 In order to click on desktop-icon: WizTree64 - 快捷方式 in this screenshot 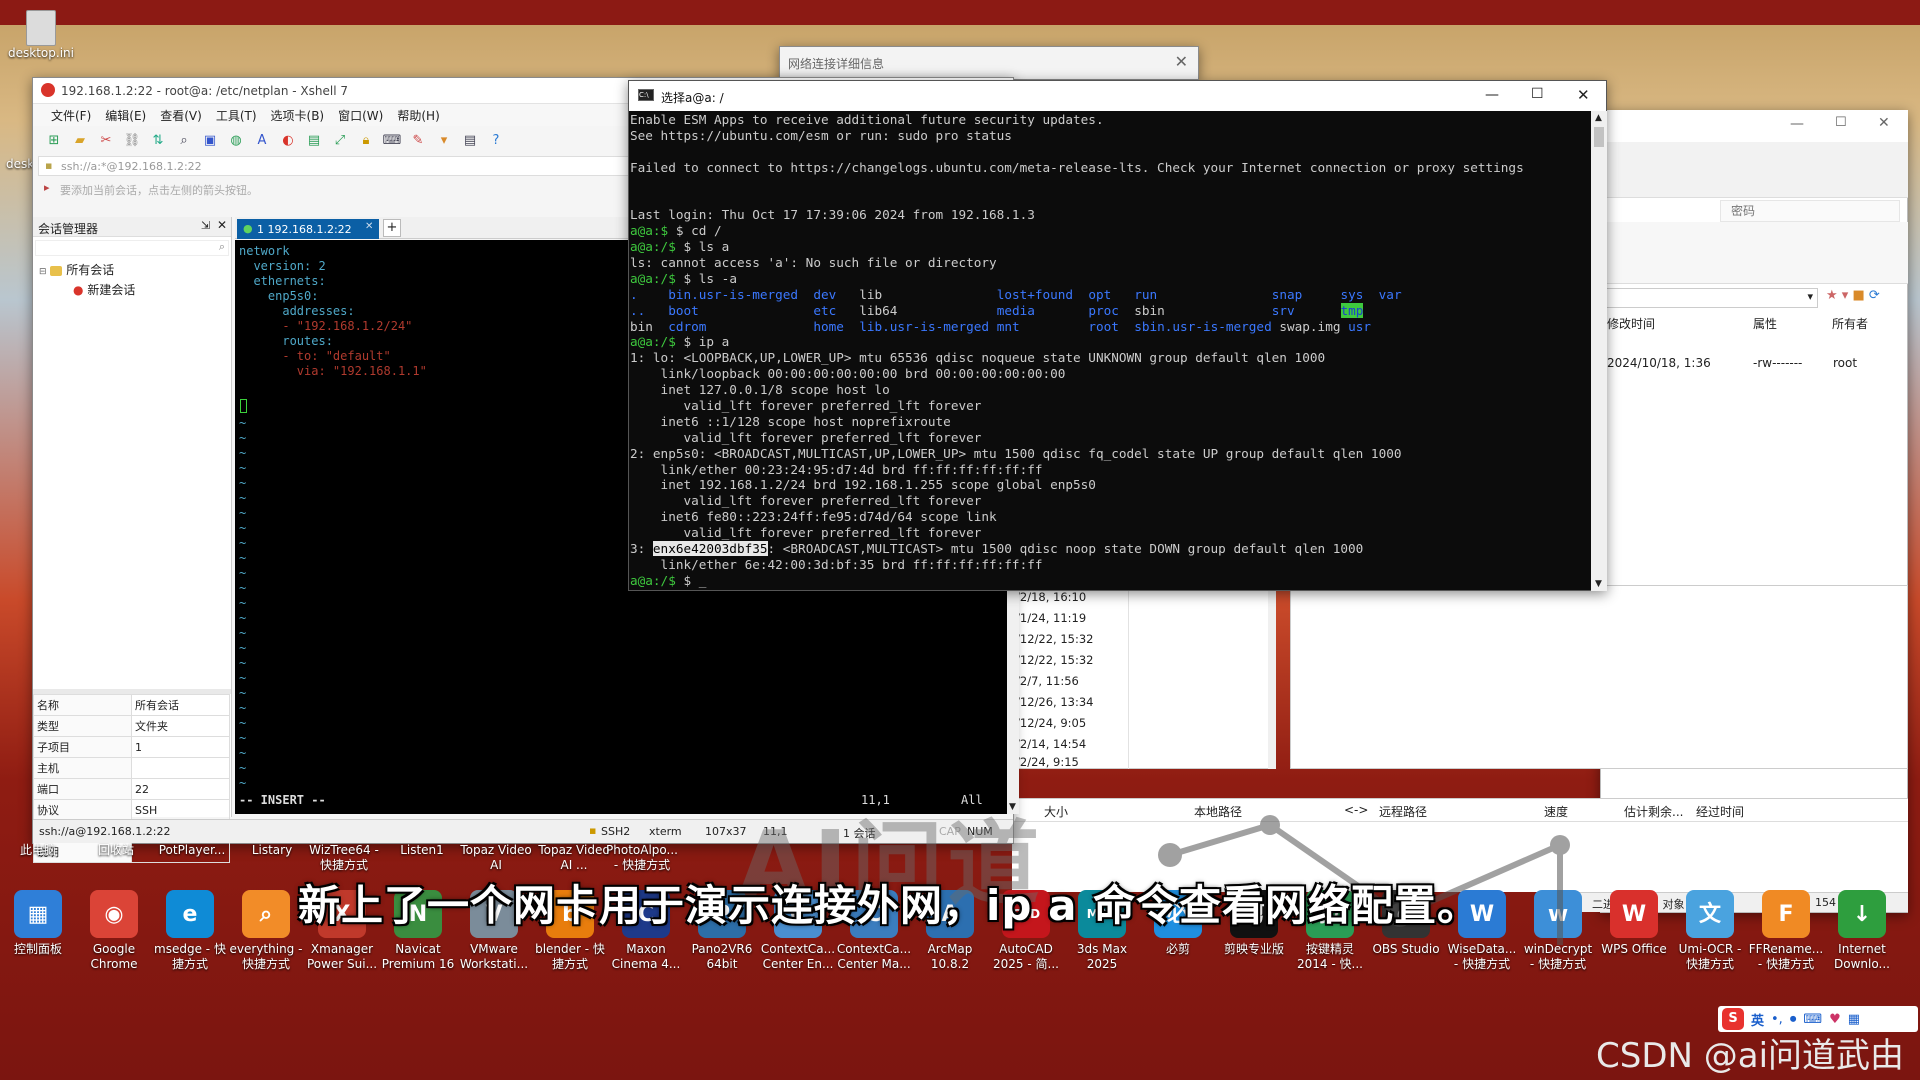, I will do `click(344, 858)`.